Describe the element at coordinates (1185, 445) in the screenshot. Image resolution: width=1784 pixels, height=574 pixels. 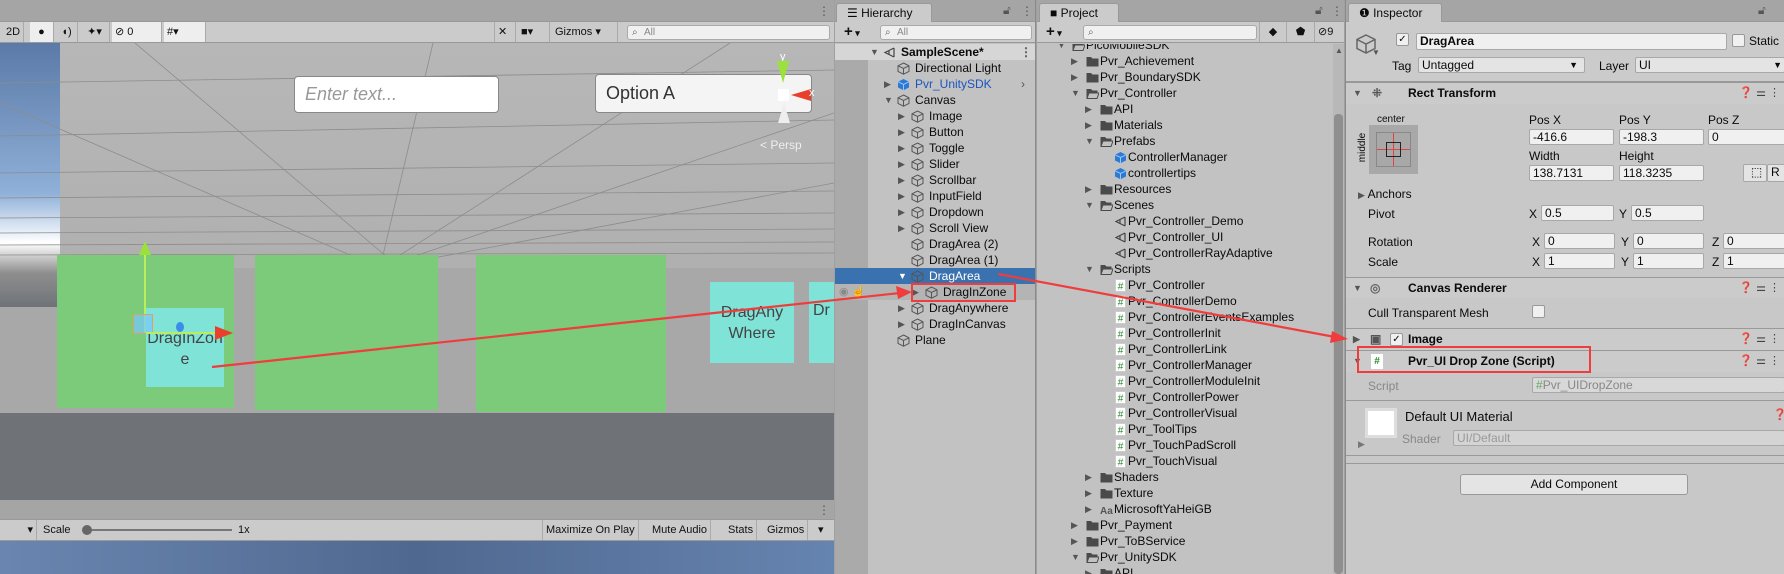
I see `project-item: # Pvr_TouchPadScroll` at that location.